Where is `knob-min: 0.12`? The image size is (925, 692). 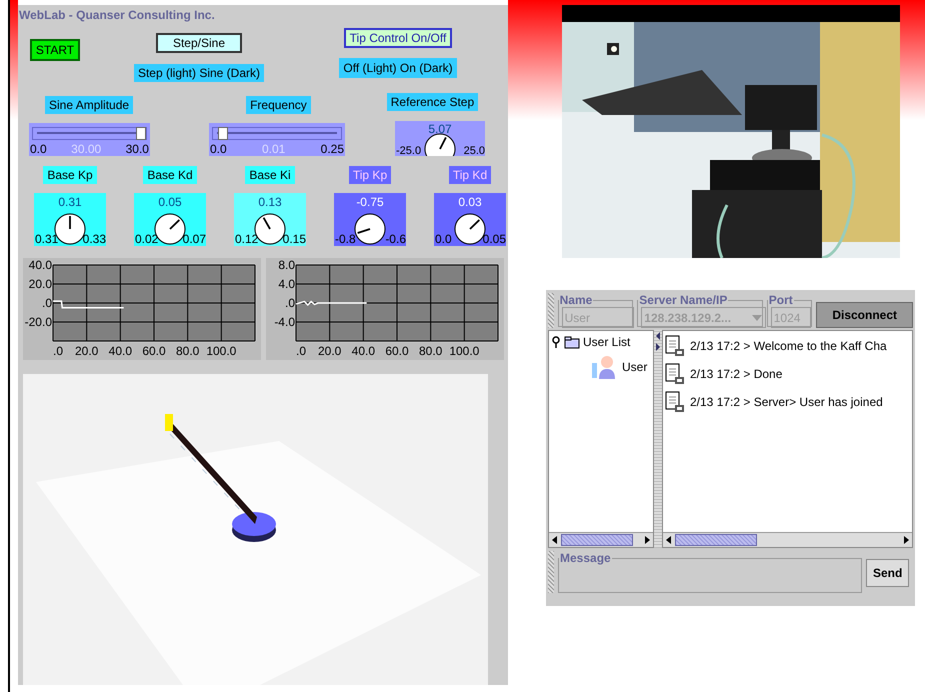
knob-min: 0.12 is located at coordinates (246, 239).